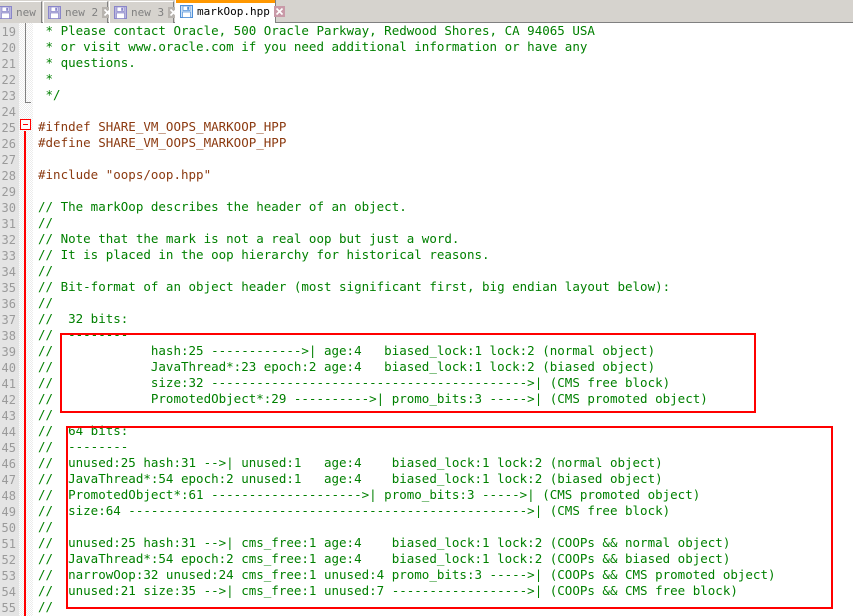  Describe the element at coordinates (426, 11) in the screenshot. I see `tab-bar: new 1 new 2 new 3 markOop.hpp` at that location.